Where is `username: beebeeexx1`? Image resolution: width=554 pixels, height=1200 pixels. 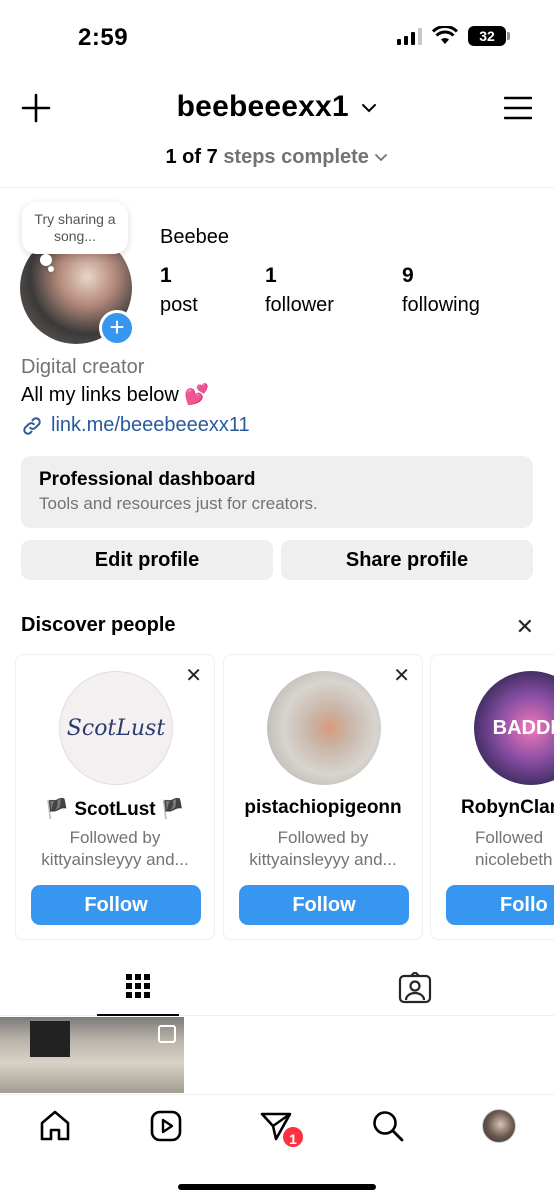
username: beebeeexx1 is located at coordinates (262, 106).